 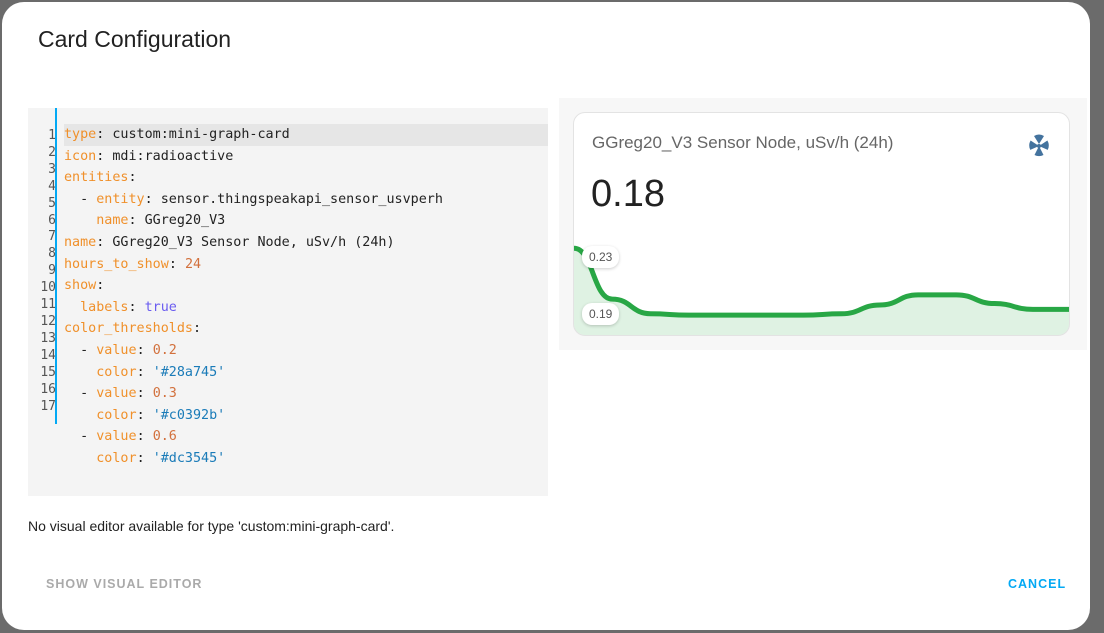 What do you see at coordinates (306, 265) in the screenshot?
I see `code-line: hours_to_show: 24` at bounding box center [306, 265].